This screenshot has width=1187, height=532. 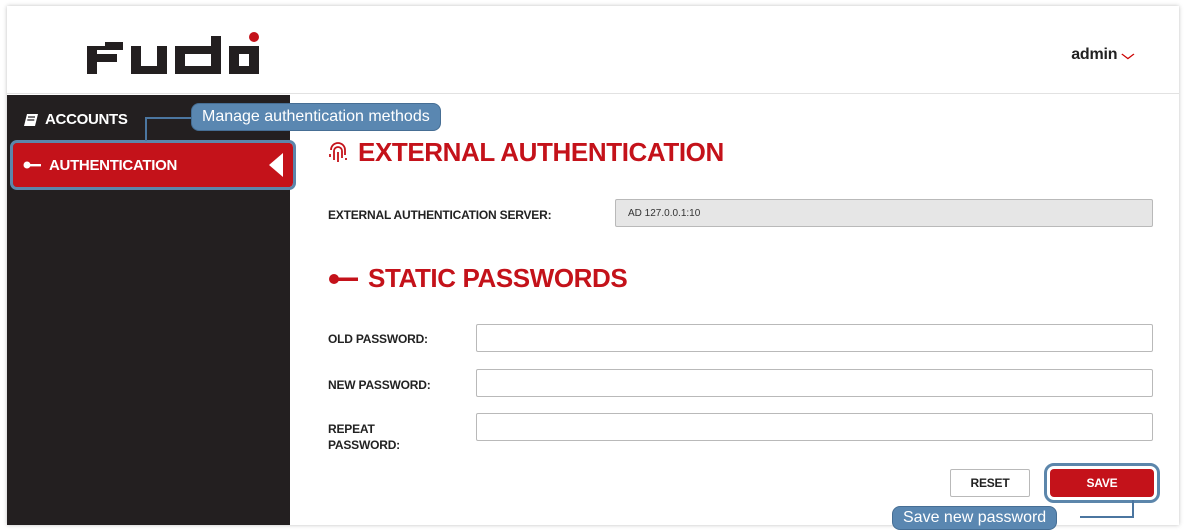 I want to click on book-icon, so click(x=31, y=119).